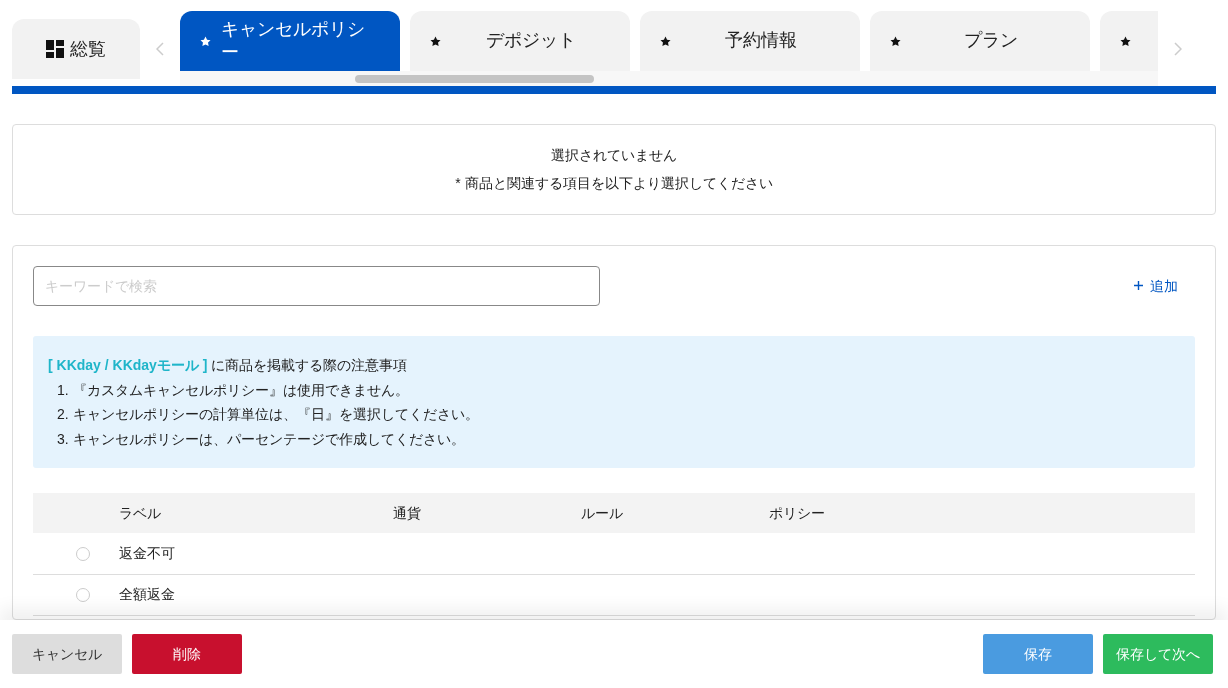 The image size is (1228, 688). Describe the element at coordinates (1156, 286) in the screenshot. I see `add-link: 追加` at that location.